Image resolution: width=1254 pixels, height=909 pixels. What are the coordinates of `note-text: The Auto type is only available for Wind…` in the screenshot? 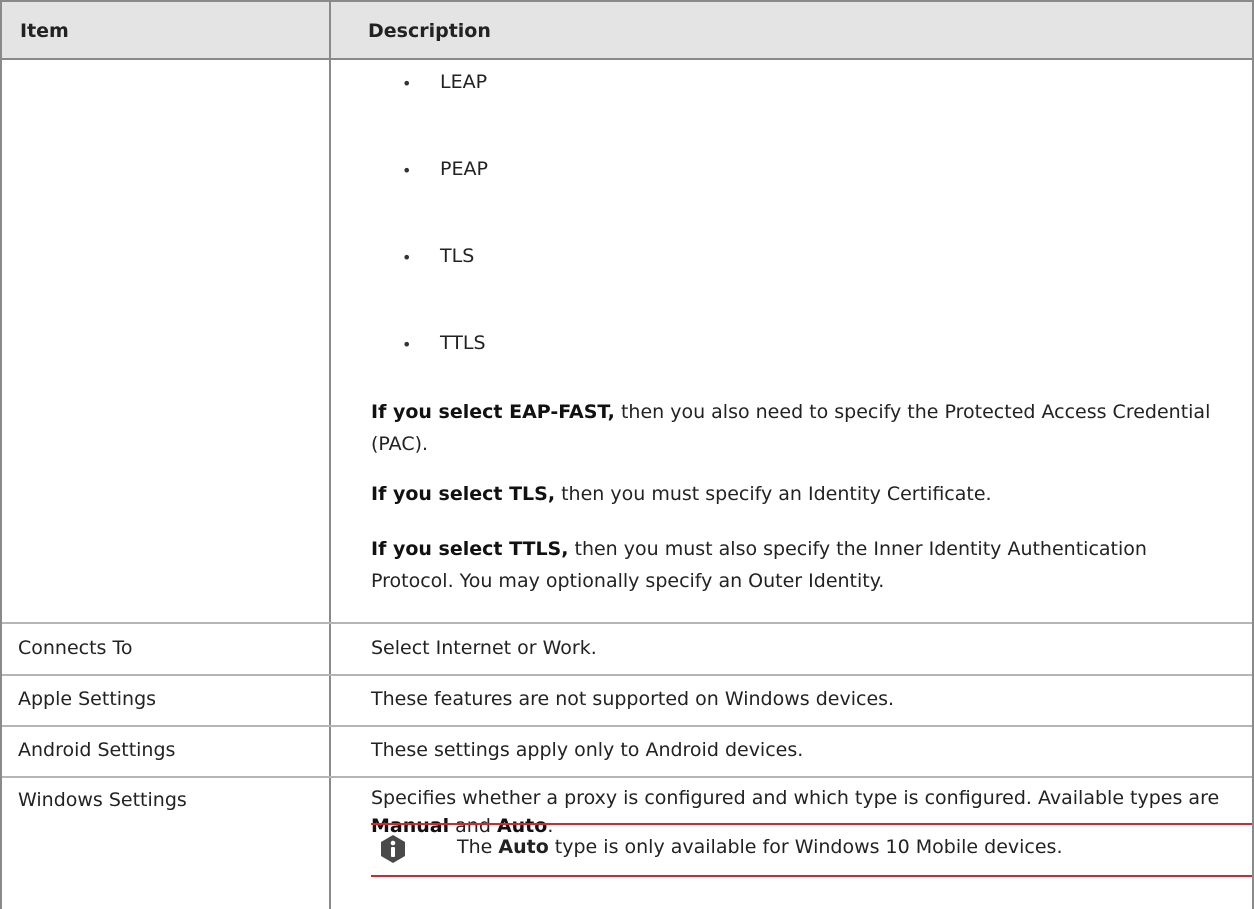 It's located at (759, 847).